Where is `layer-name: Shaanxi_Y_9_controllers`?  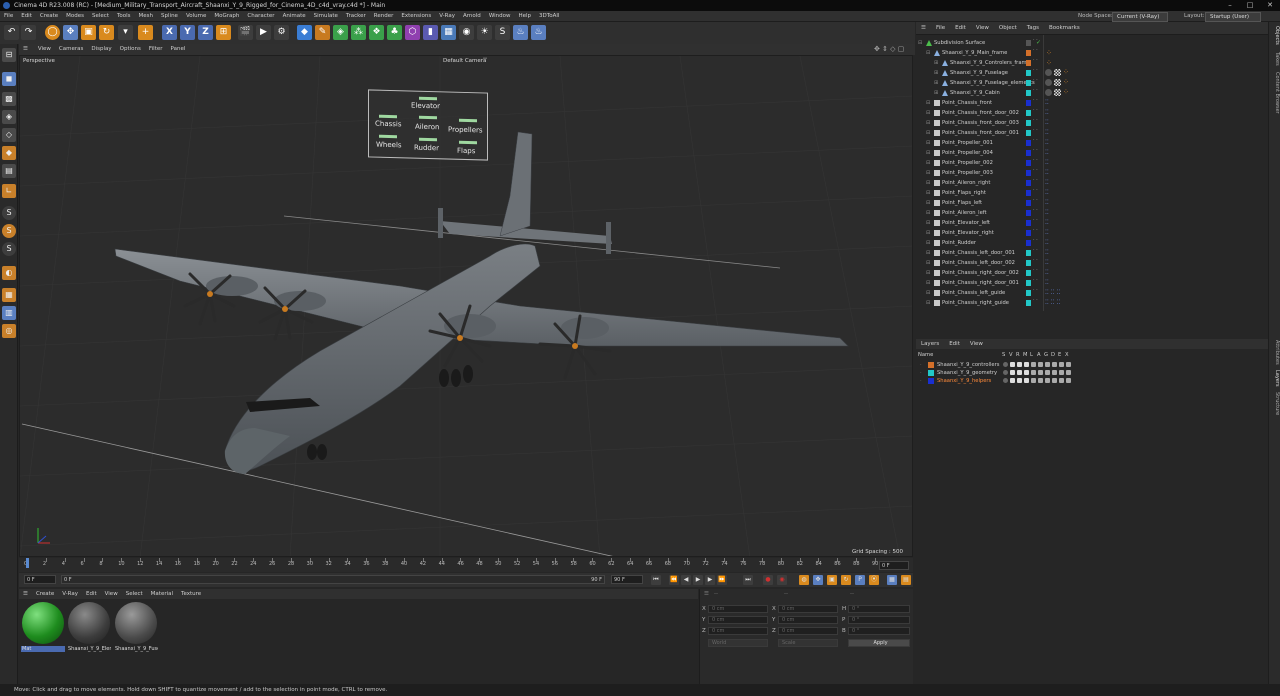 layer-name: Shaanxi_Y_9_controllers is located at coordinates (968, 365).